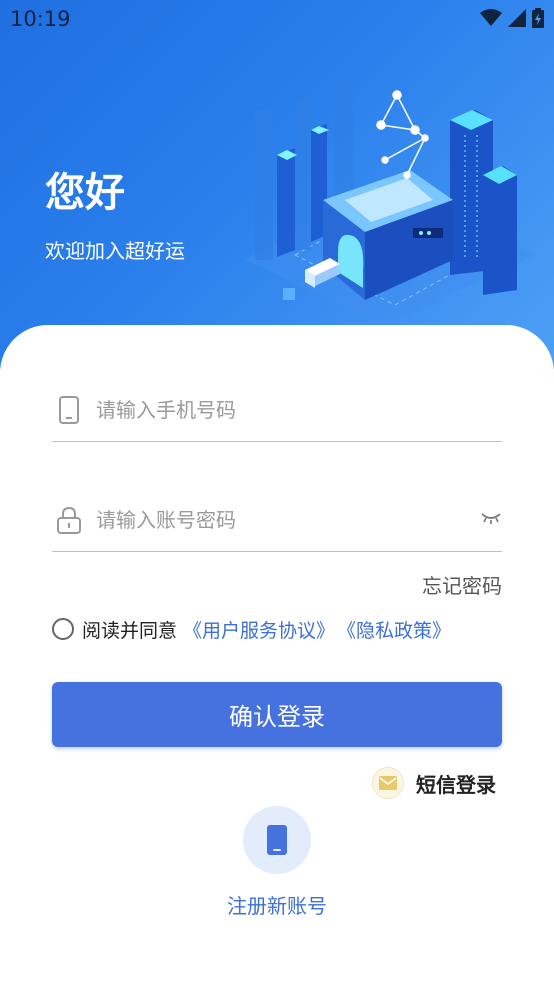 The image size is (554, 984). I want to click on eye-closed-icon, so click(491, 518).